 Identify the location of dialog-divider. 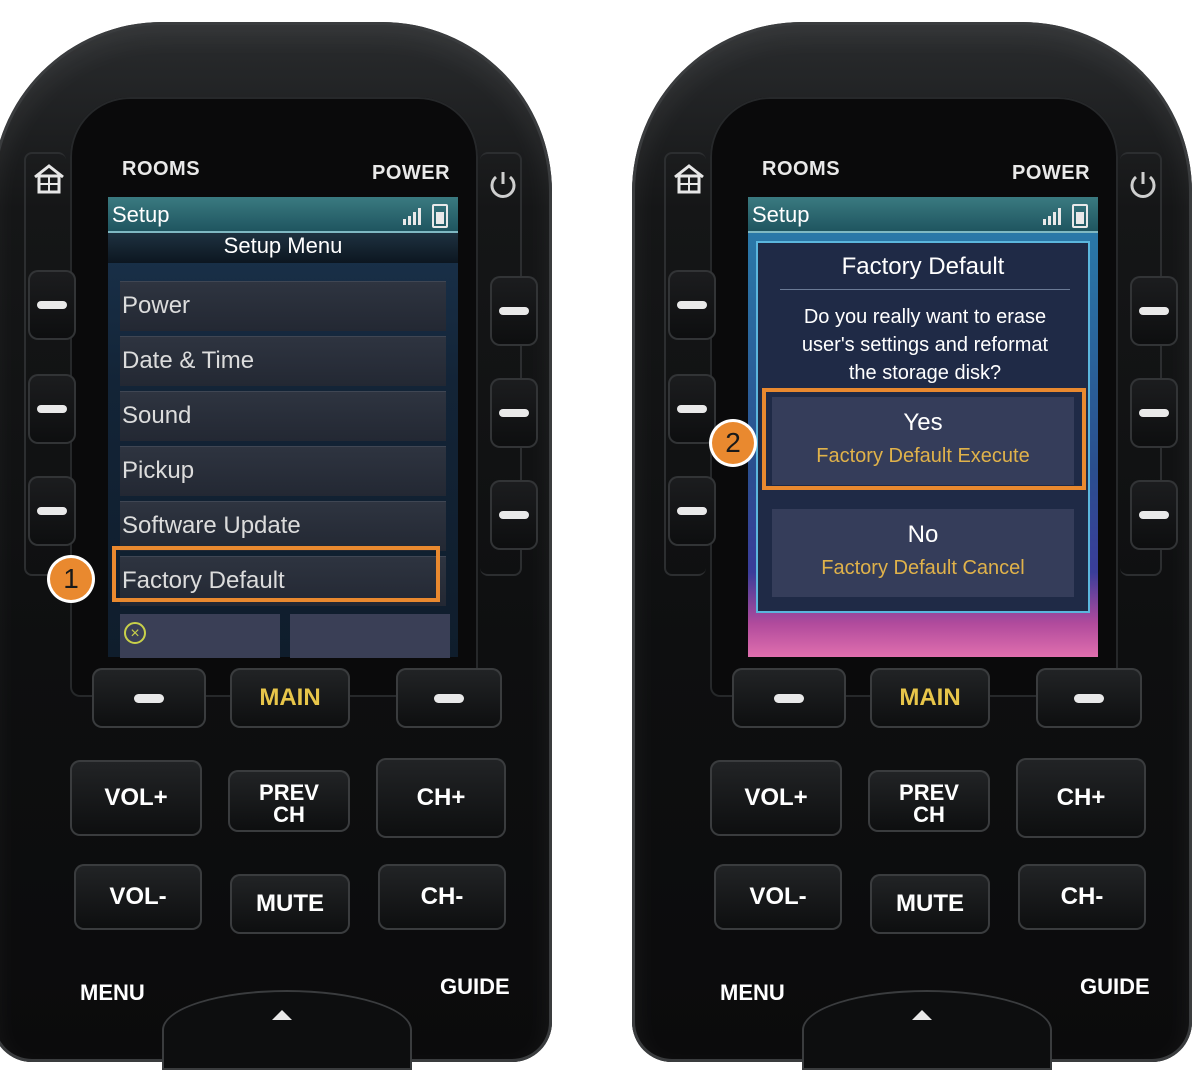
(925, 289).